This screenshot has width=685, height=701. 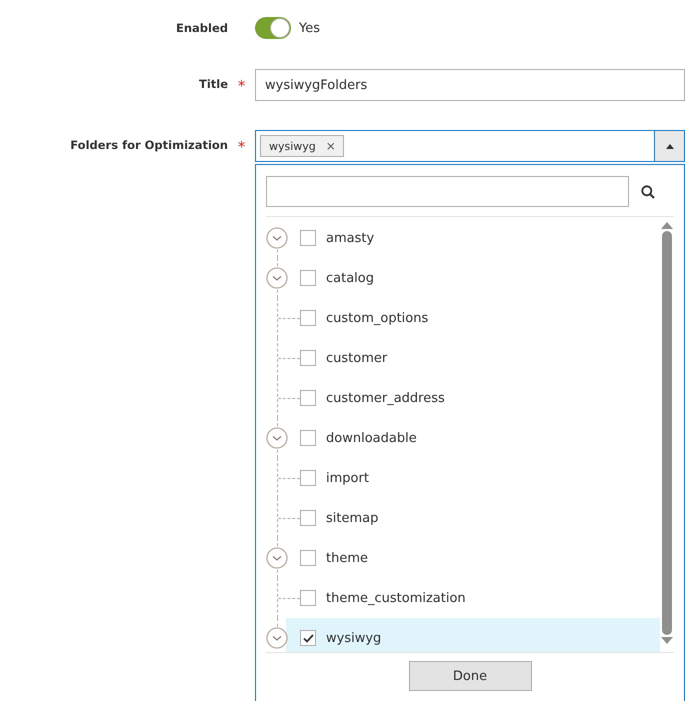 I want to click on scroll-up-icon, so click(x=667, y=225).